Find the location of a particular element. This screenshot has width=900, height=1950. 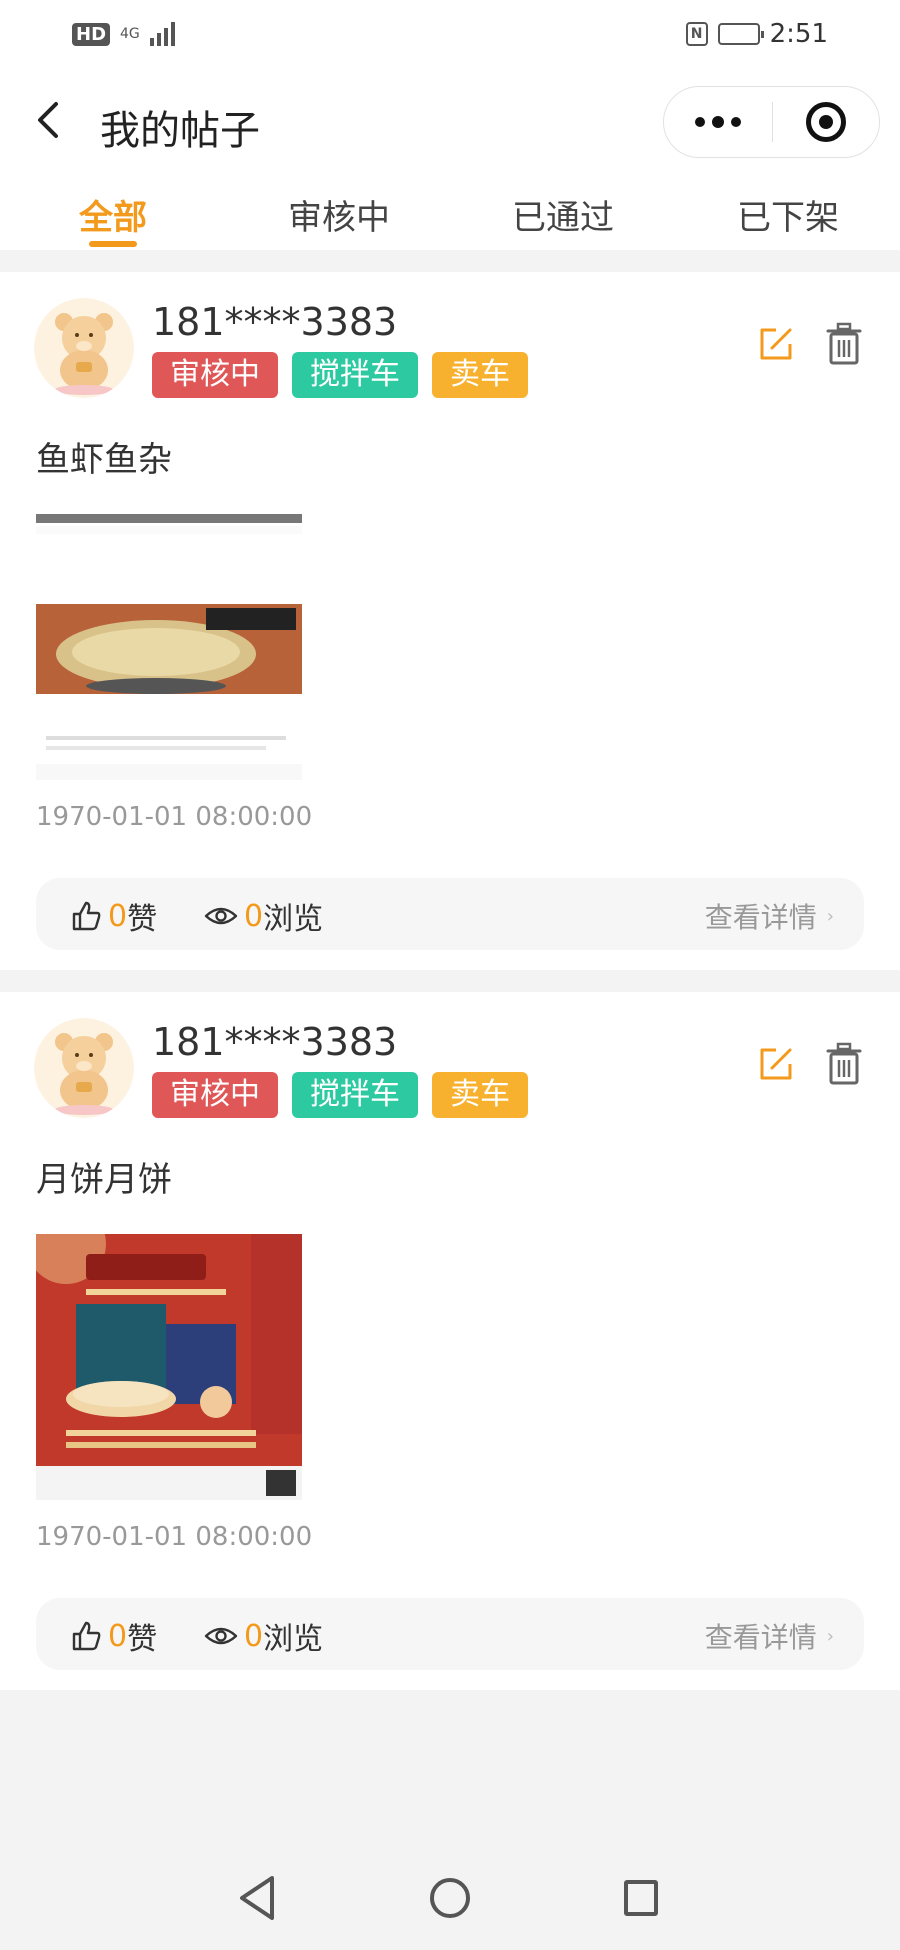

back-icon is located at coordinates (50, 120).